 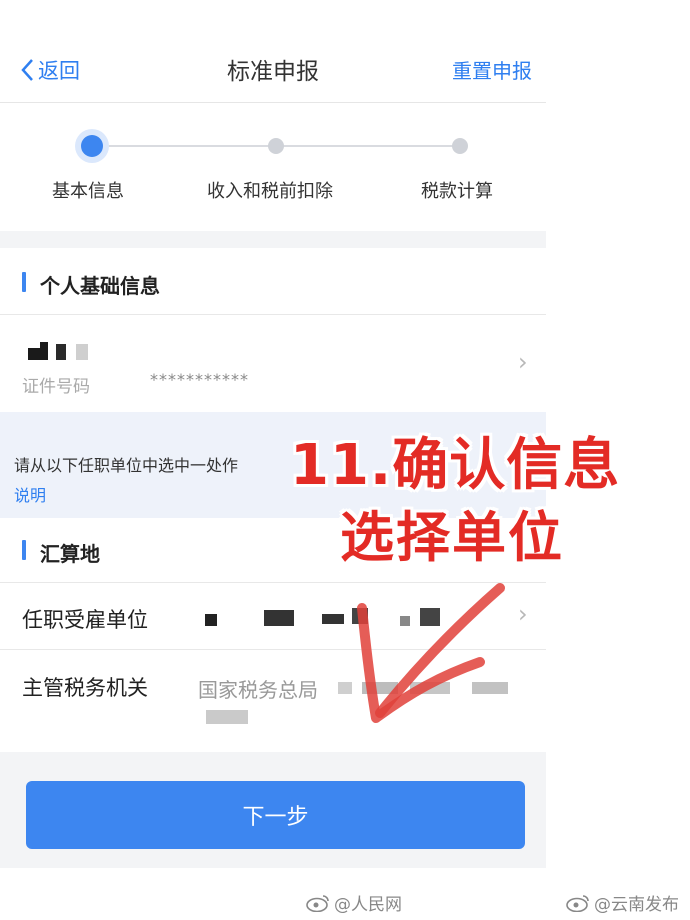 I want to click on watermark-text: @云南发布, so click(x=636, y=905).